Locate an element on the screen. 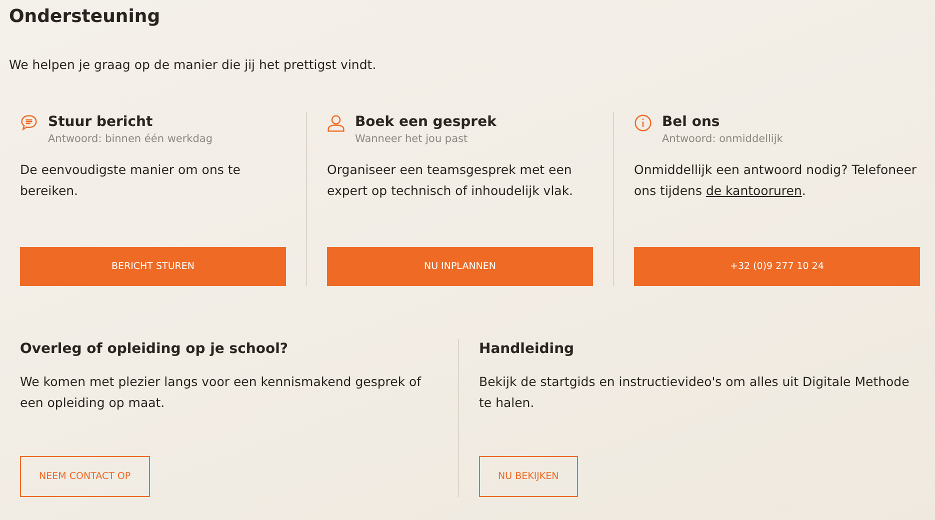  card-subtitle: Wanneer het jou past is located at coordinates (412, 139).